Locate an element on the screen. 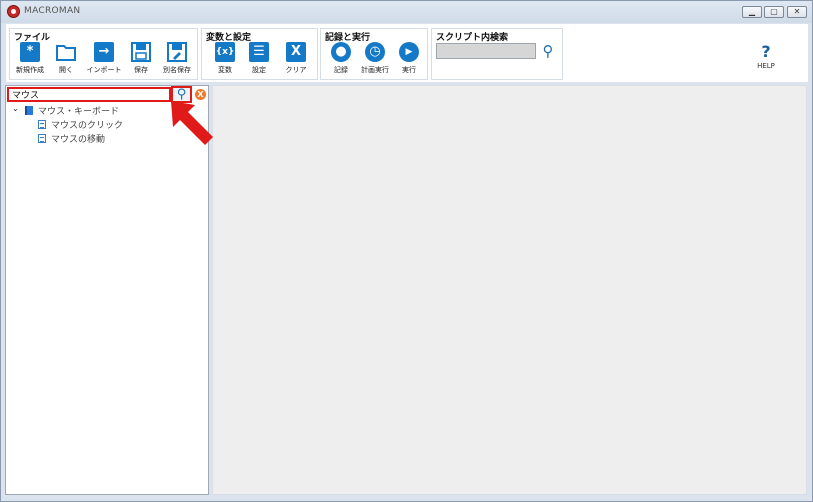 The image size is (813, 502). settings-list-icon: ☰ is located at coordinates (259, 52).